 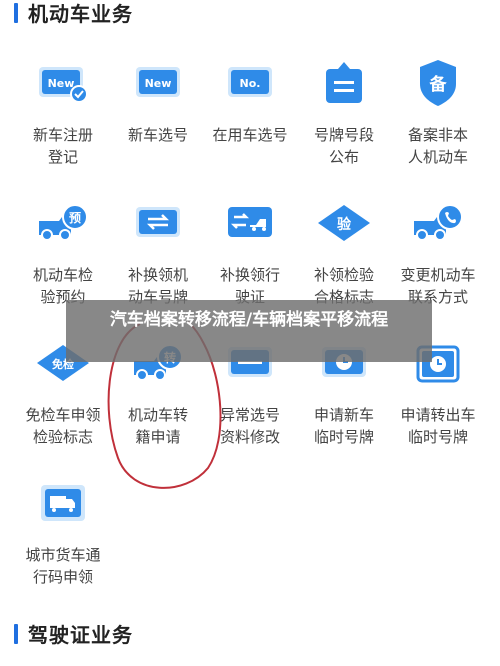 What do you see at coordinates (63, 533) in the screenshot?
I see `service-truck-pass-code: 城市货车通 行码申领` at bounding box center [63, 533].